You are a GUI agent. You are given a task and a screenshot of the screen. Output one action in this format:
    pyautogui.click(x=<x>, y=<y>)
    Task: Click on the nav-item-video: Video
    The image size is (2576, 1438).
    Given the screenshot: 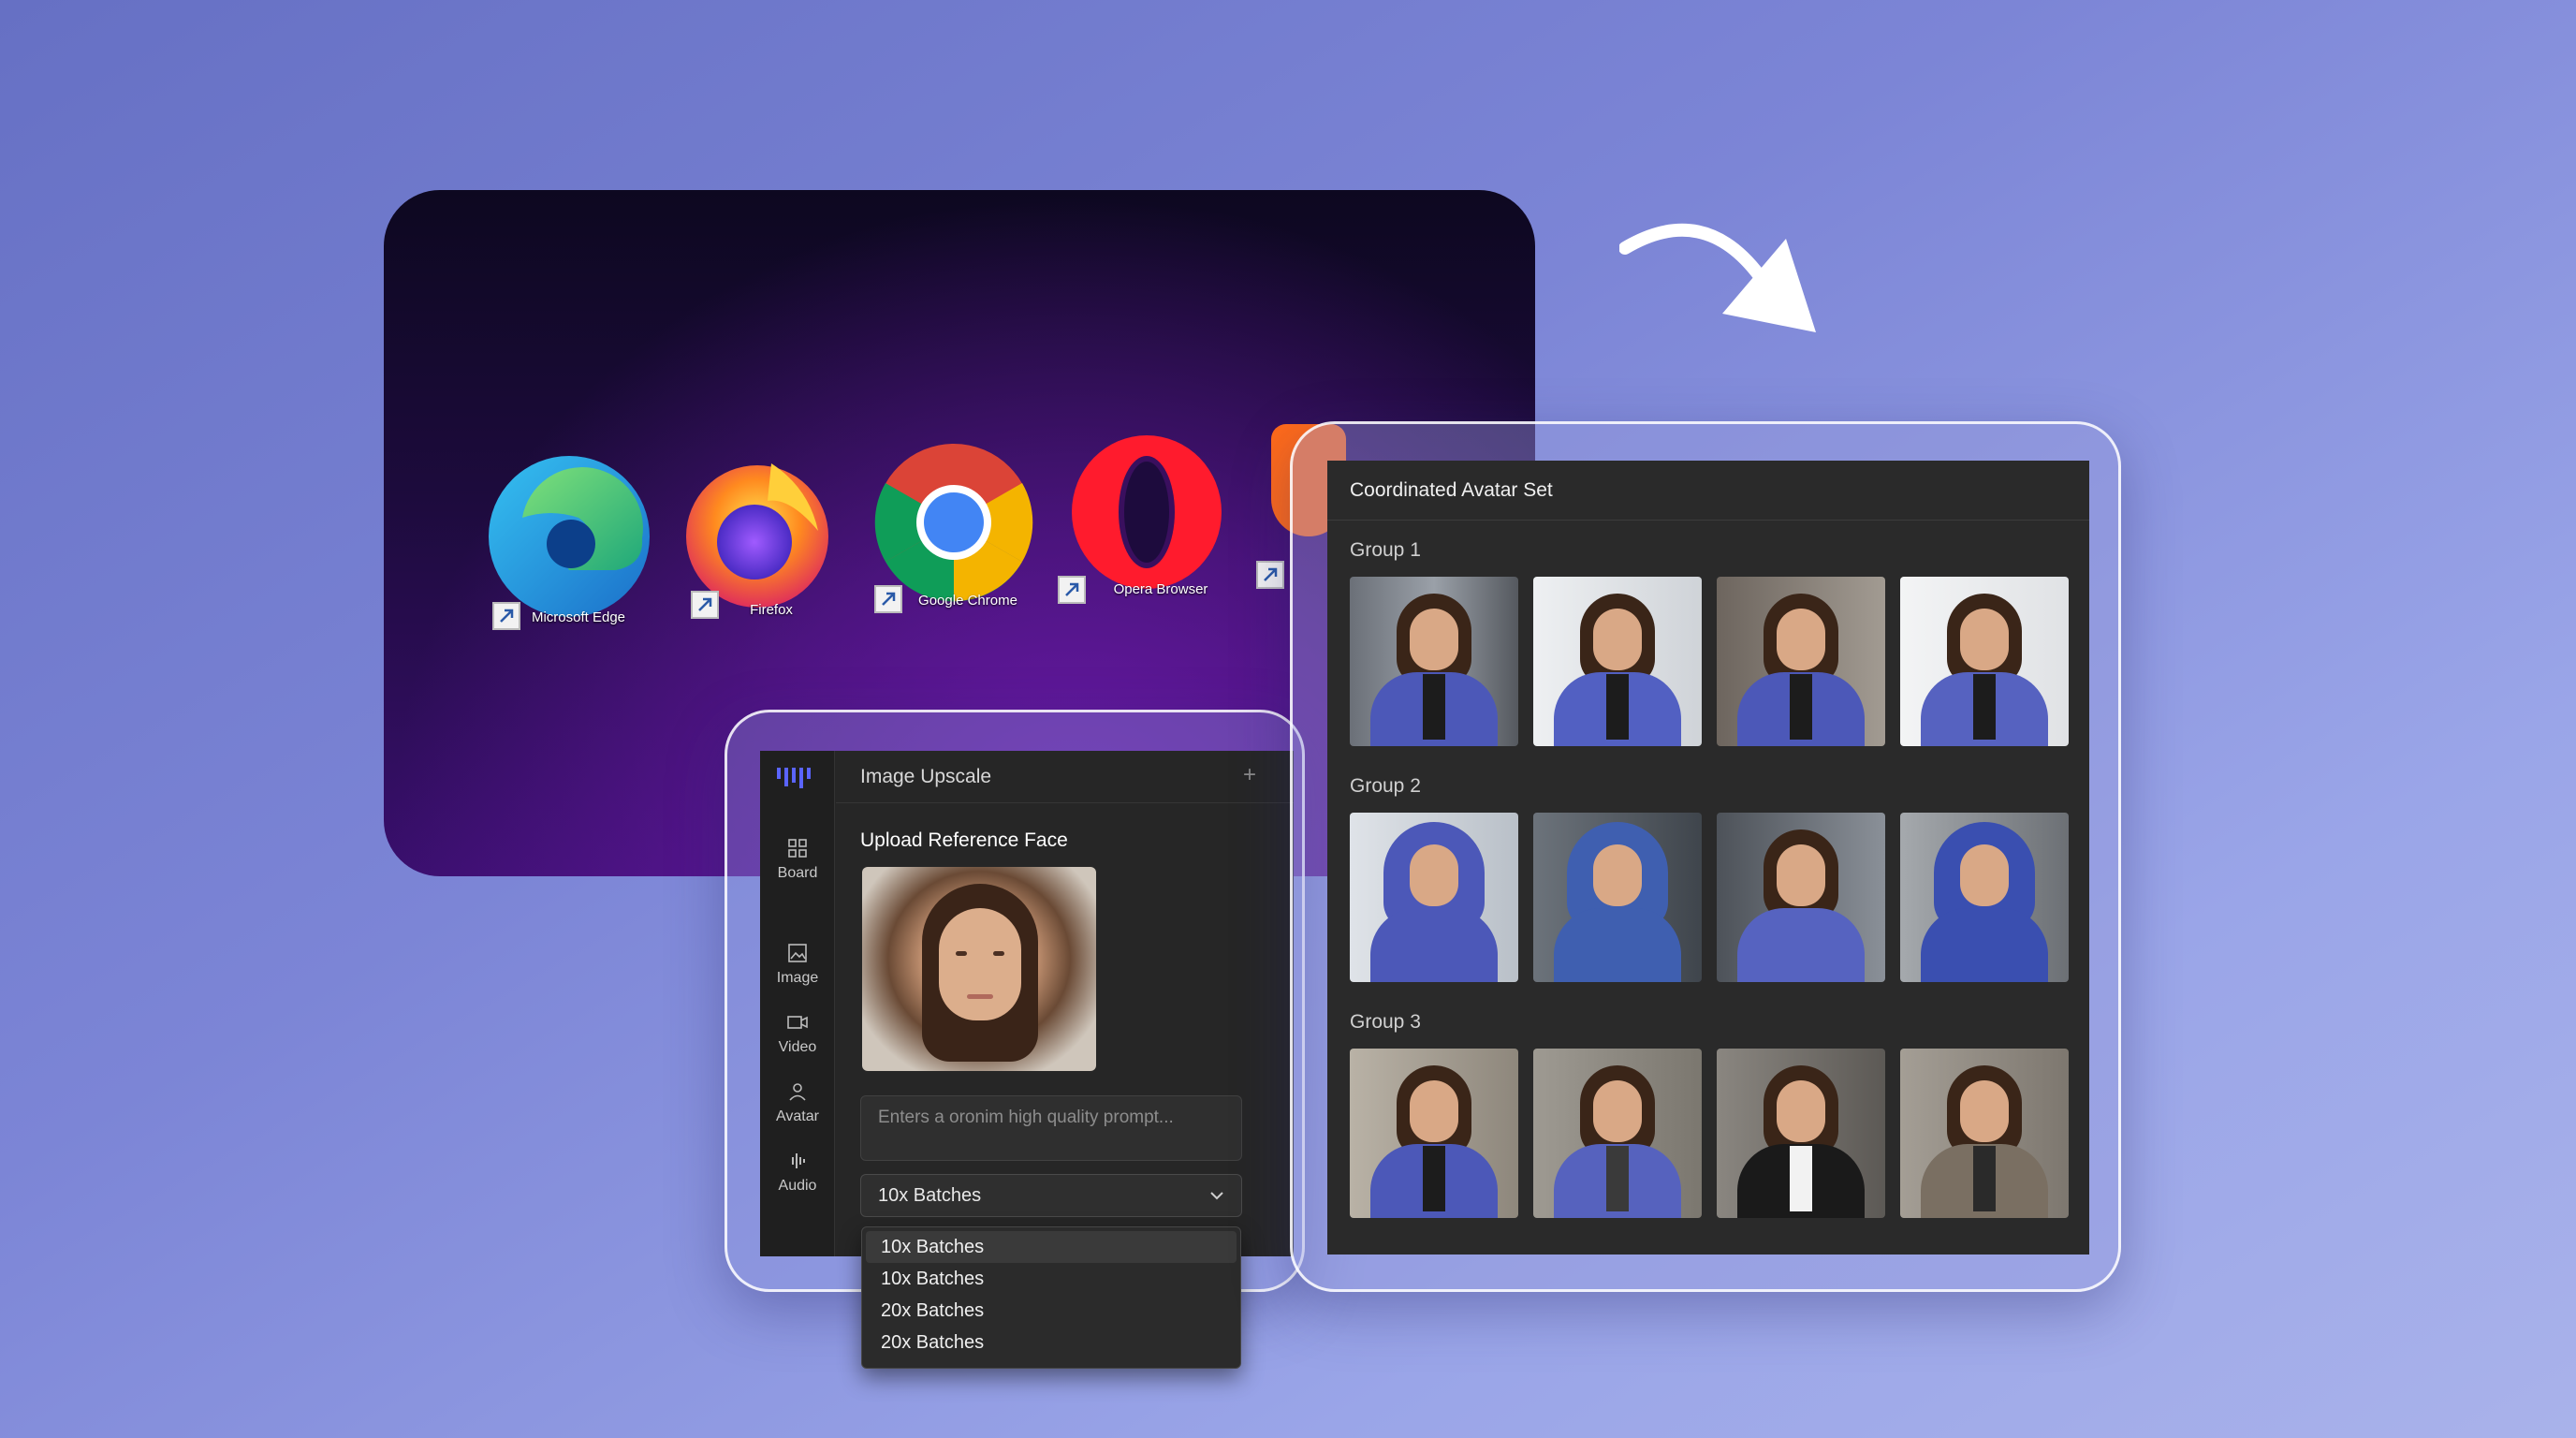 What is the action you would take?
    pyautogui.click(x=797, y=1033)
    